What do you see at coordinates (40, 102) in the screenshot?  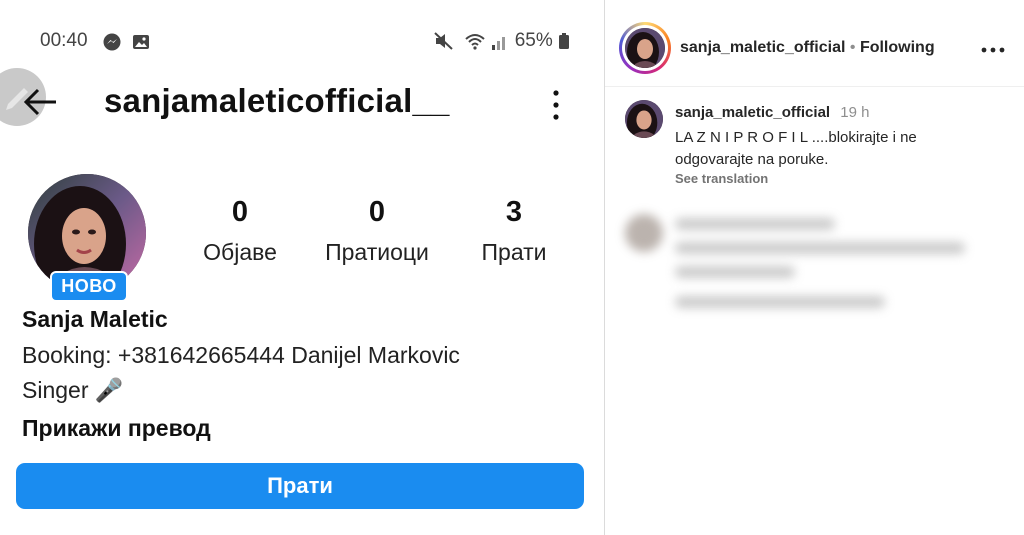 I see `back-arrow-icon` at bounding box center [40, 102].